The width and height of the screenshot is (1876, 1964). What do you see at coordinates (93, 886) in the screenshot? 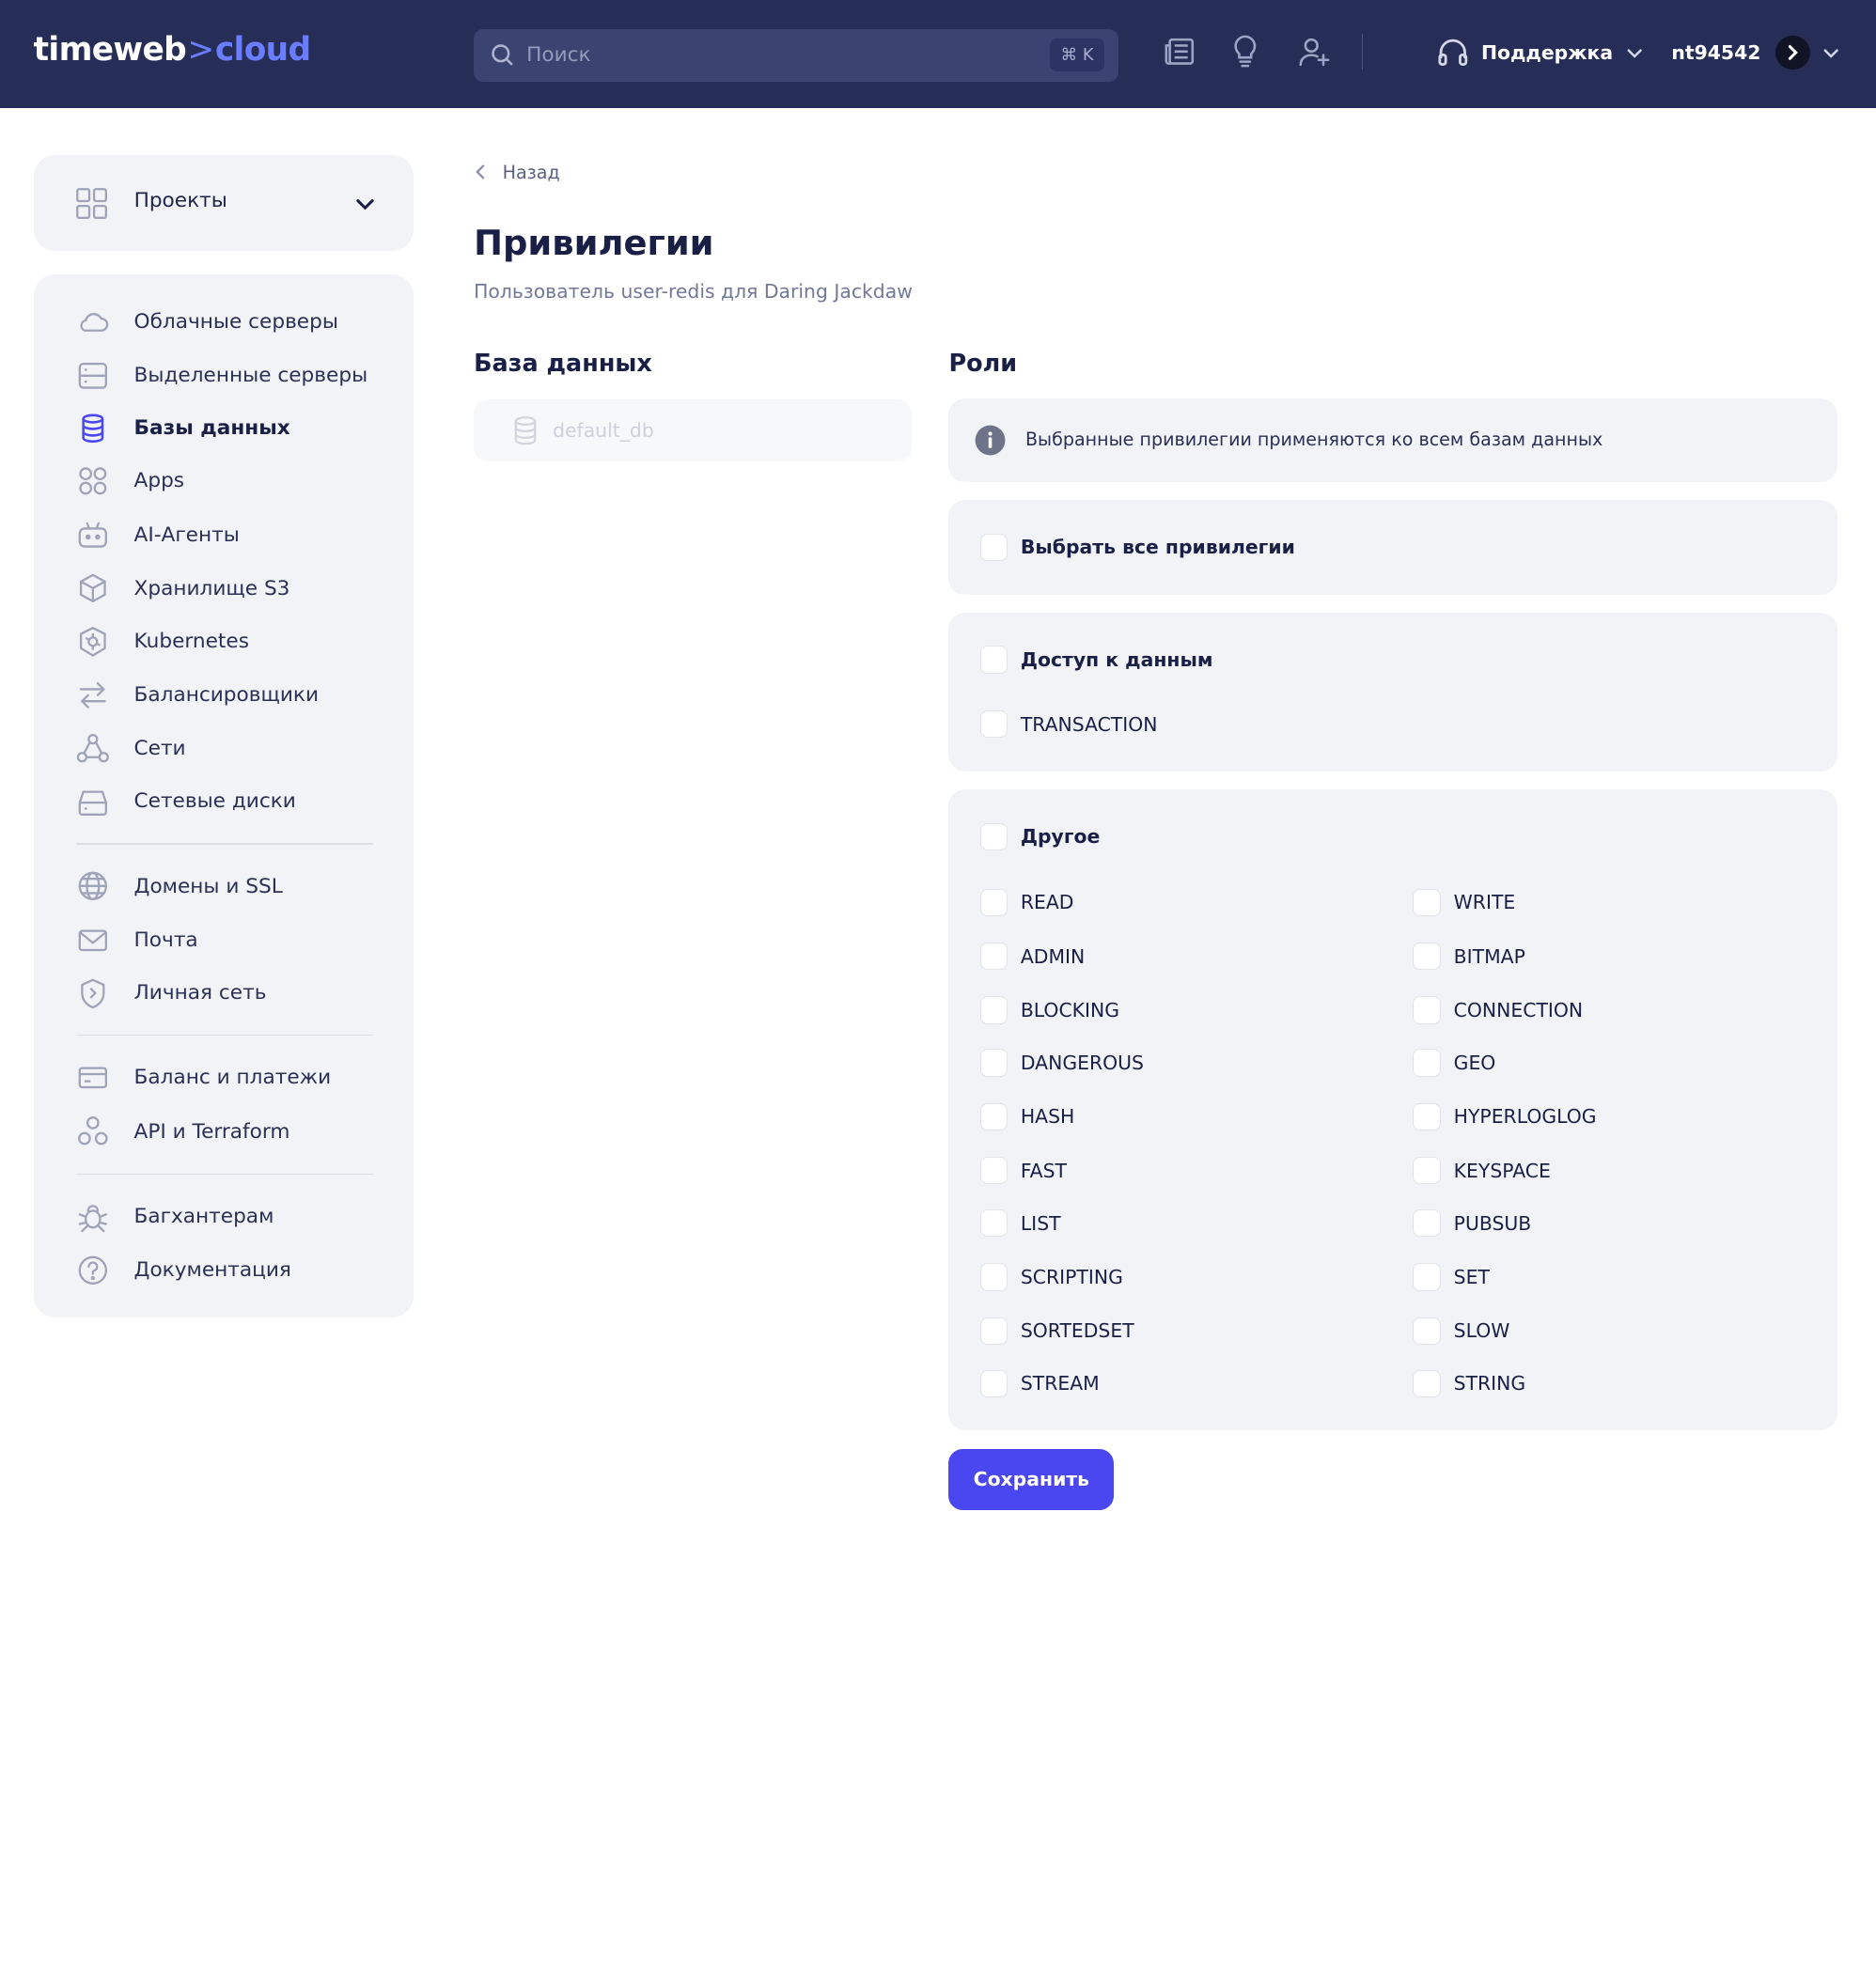
I see `globe-icon` at bounding box center [93, 886].